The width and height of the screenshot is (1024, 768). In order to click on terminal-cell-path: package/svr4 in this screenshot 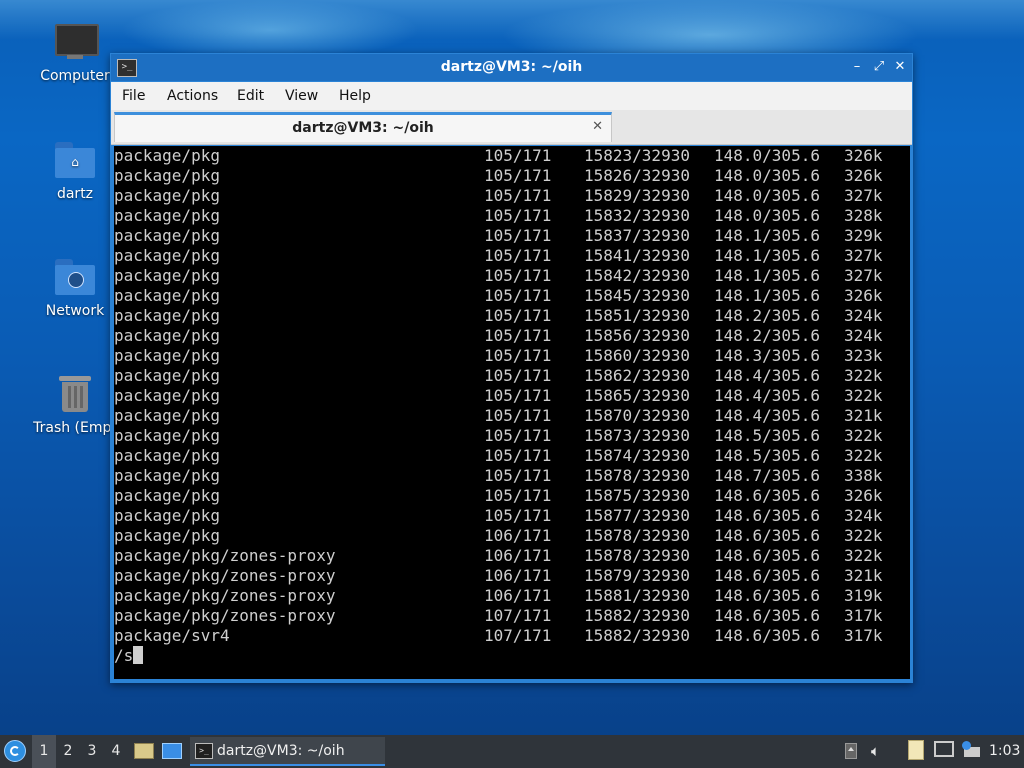, I will do `click(172, 635)`.